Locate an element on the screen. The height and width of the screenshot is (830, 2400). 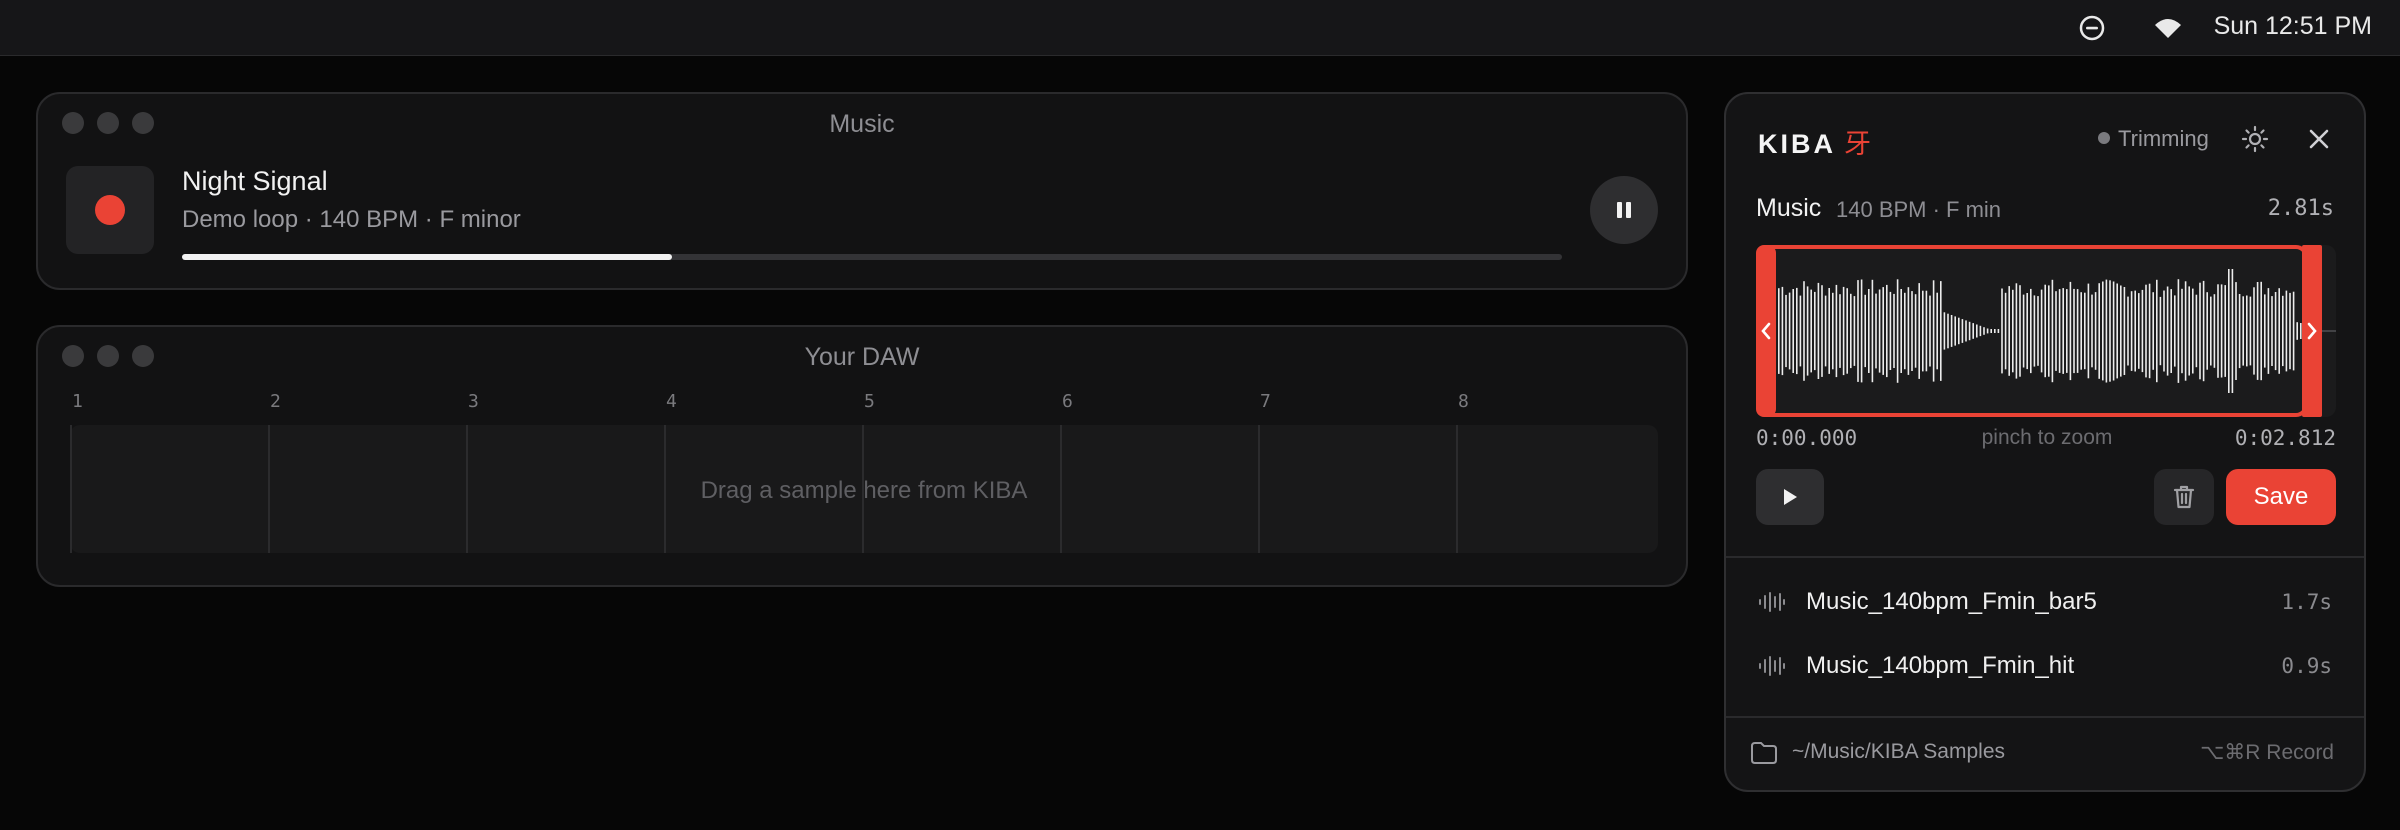
bar-number: 5 is located at coordinates (869, 401).